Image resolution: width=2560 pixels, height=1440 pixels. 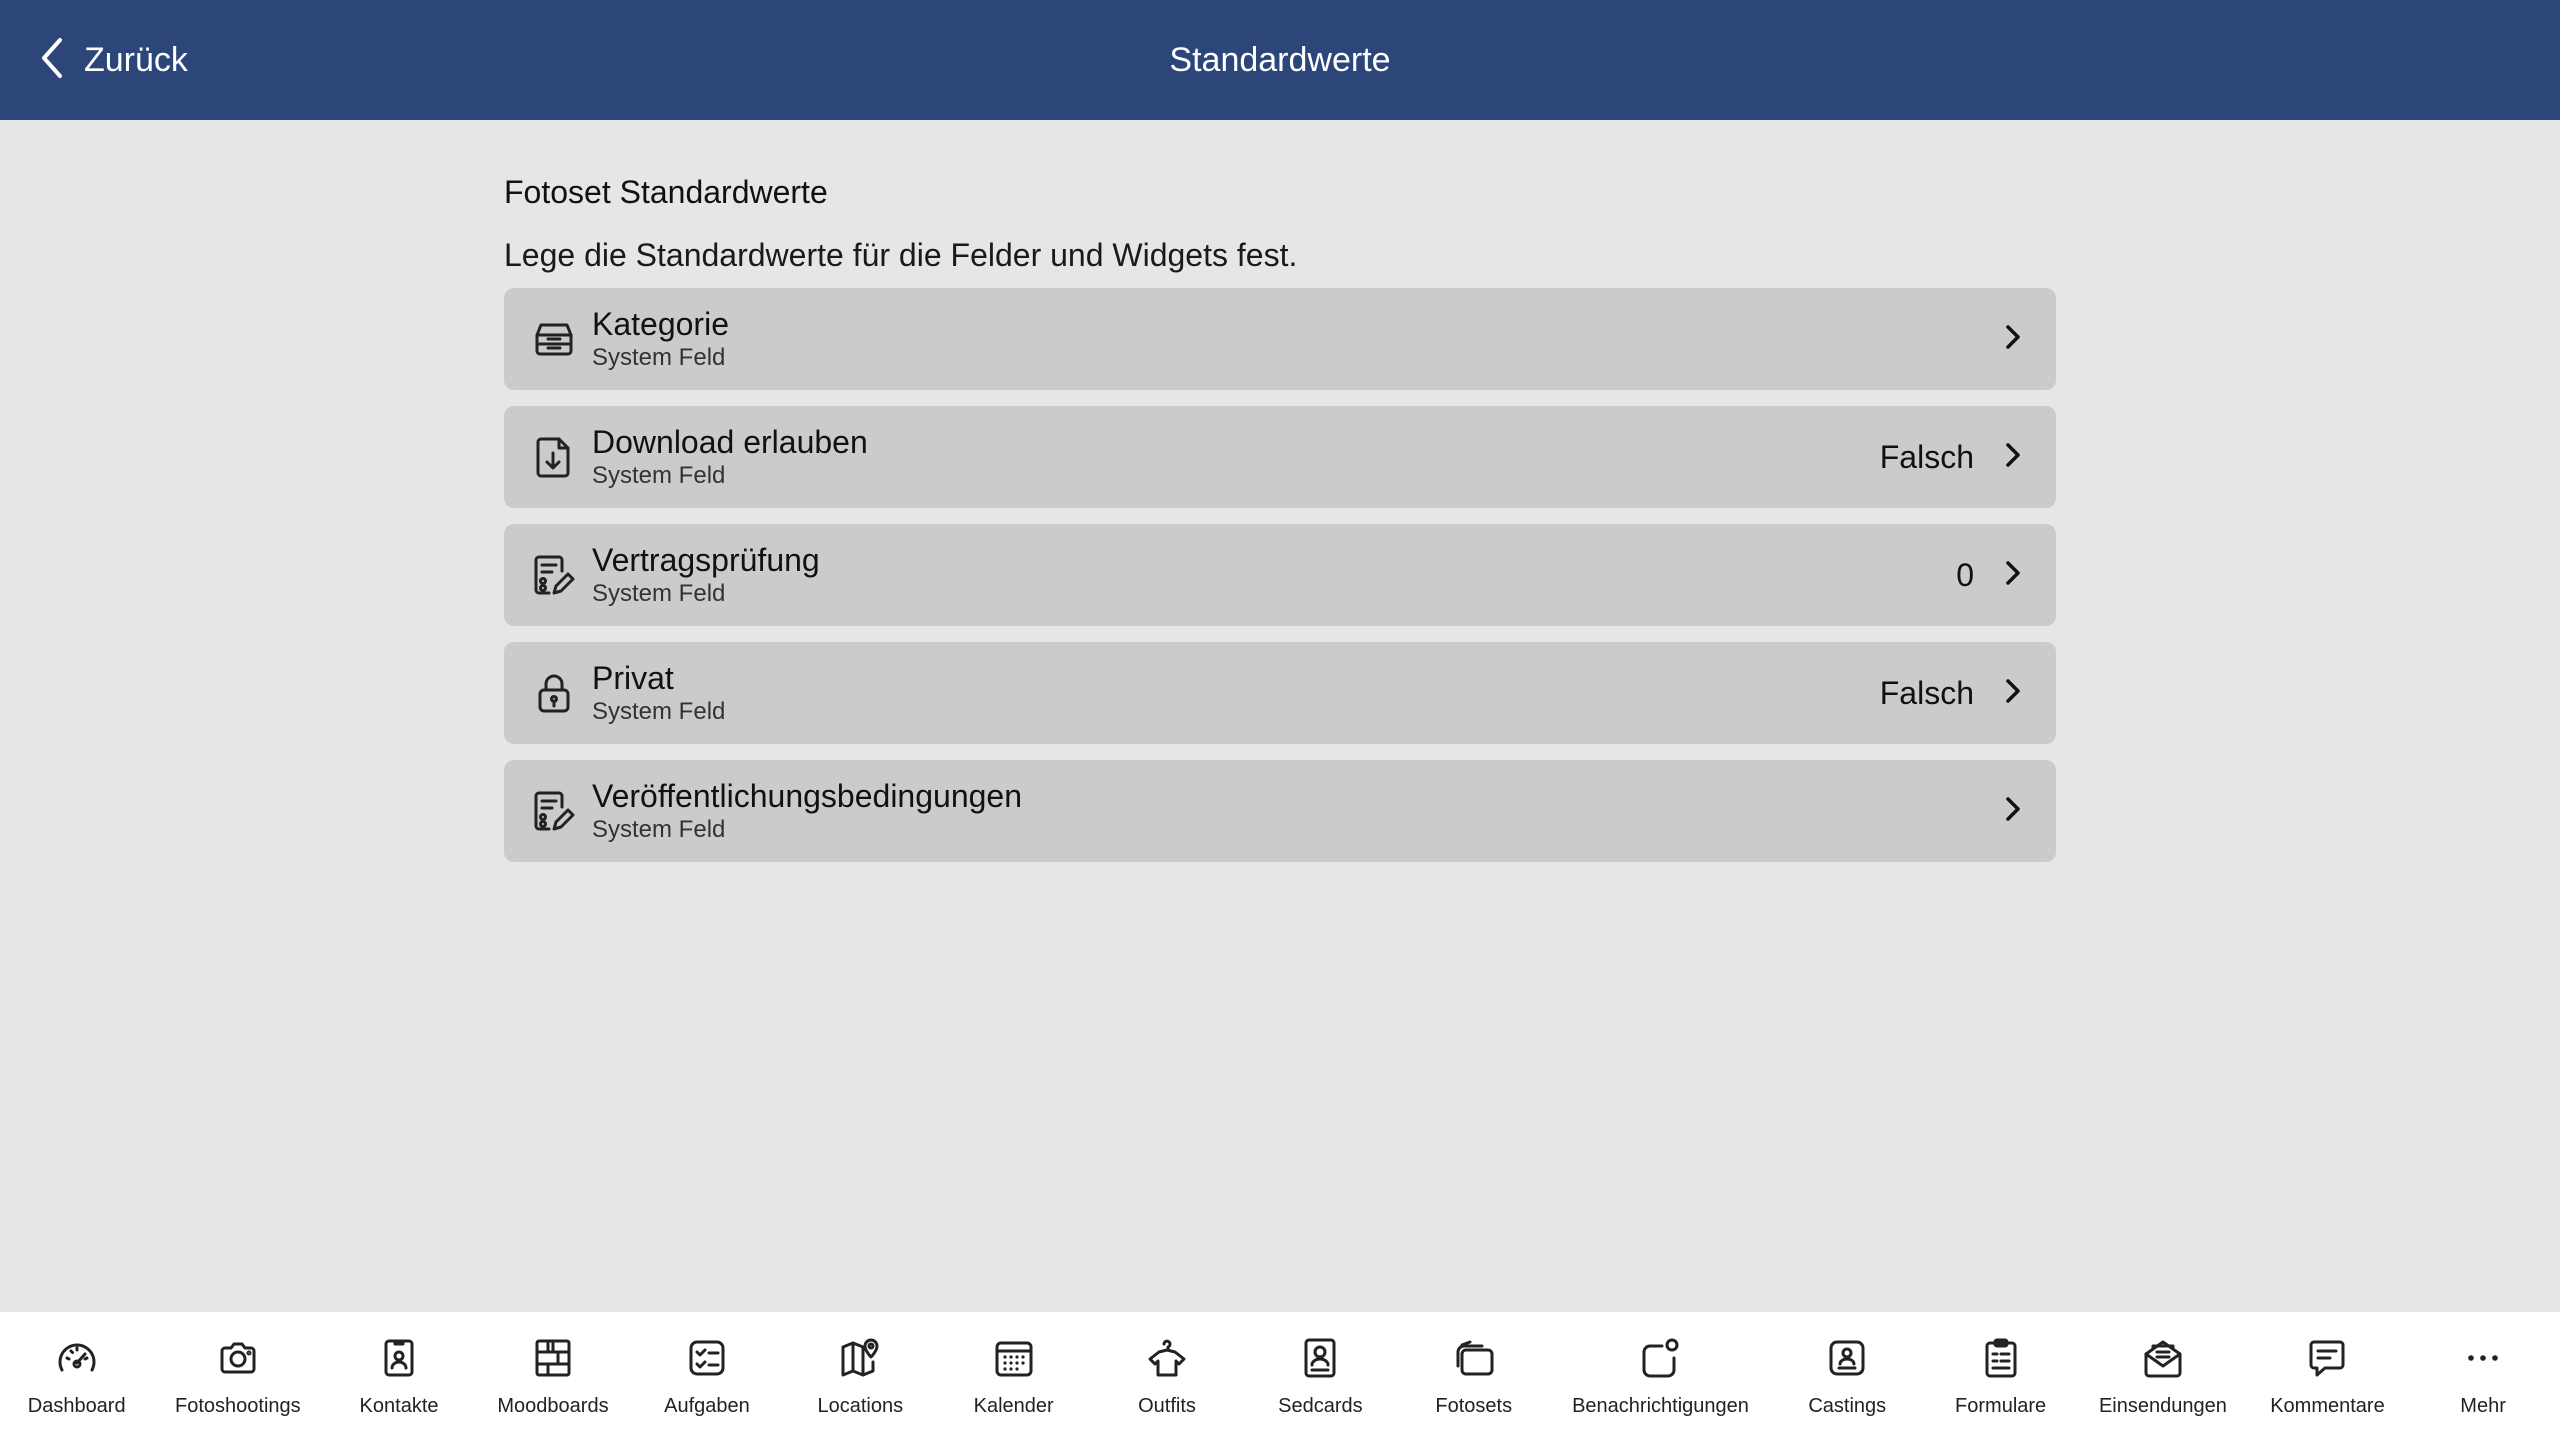 I want to click on row-text: Veröffentlichungsbedingungen System Feld, so click(x=807, y=811).